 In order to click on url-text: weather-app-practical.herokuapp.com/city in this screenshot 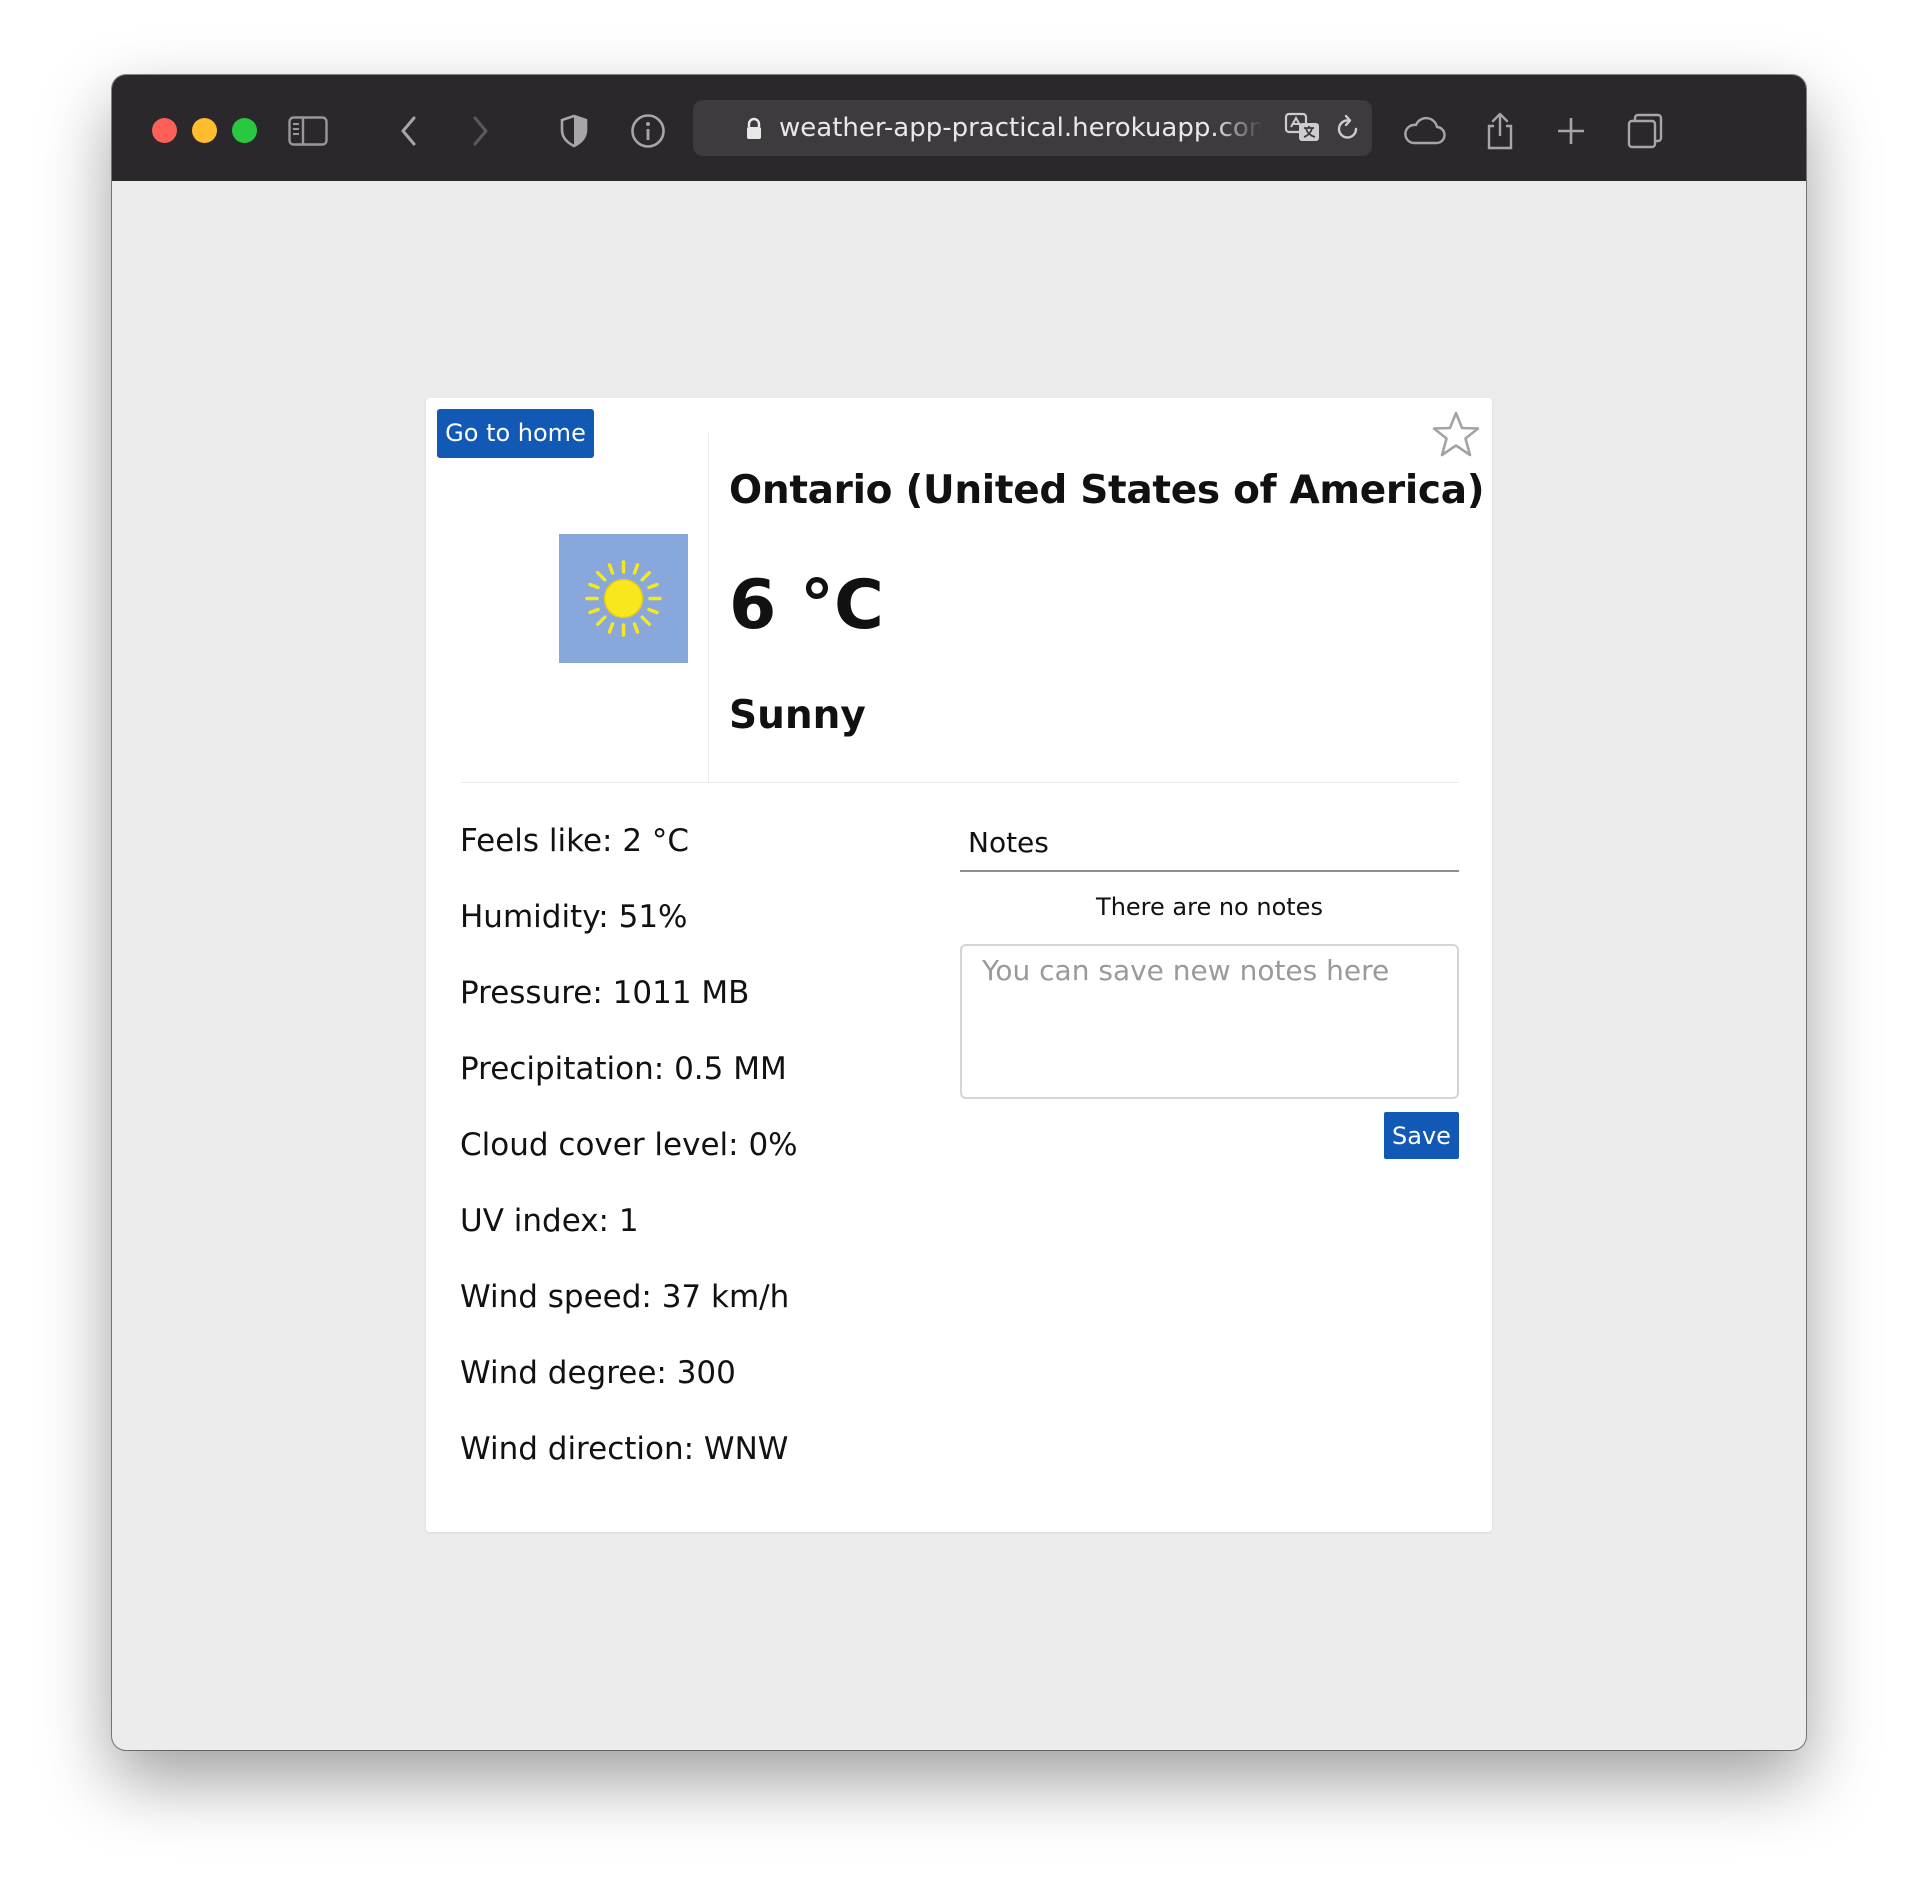, I will do `click(1020, 128)`.